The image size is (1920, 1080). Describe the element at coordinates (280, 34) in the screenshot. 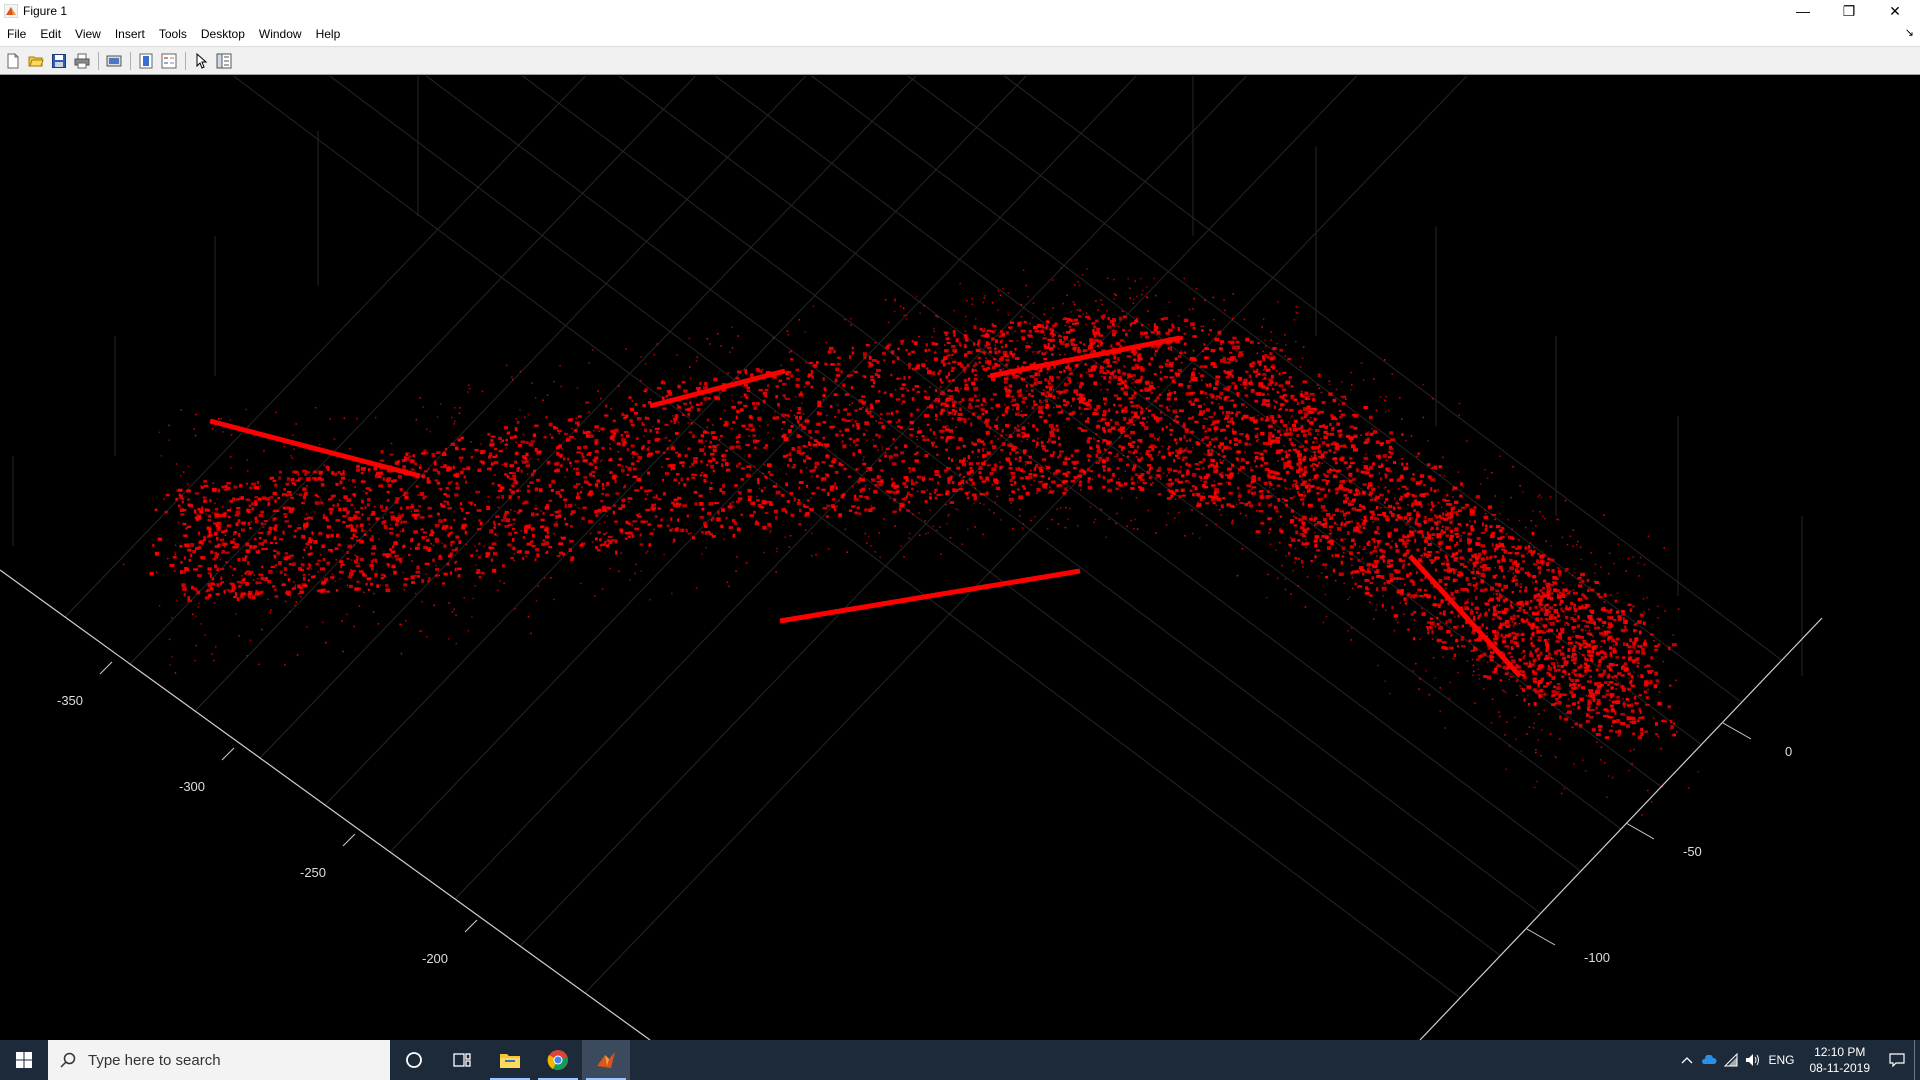

I see `menu-window: Window` at that location.